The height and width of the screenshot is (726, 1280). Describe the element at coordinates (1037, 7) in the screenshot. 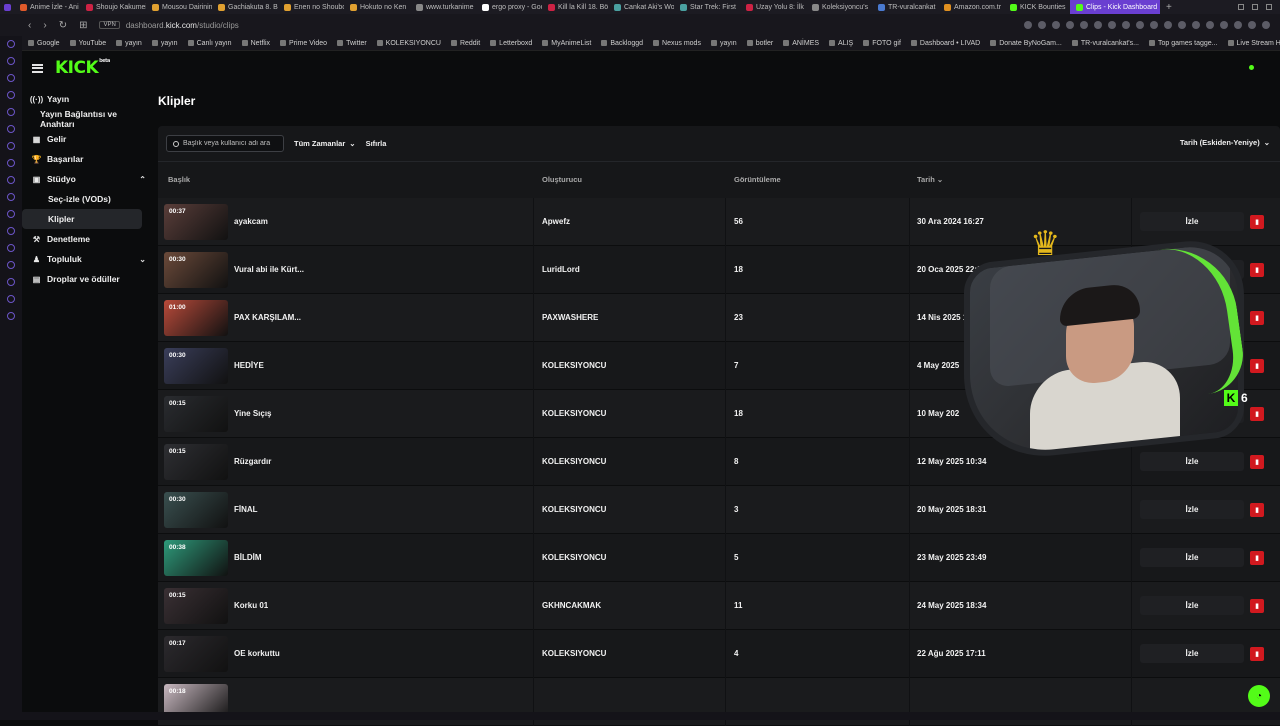

I see `browser-tab: KICK Bounties` at that location.